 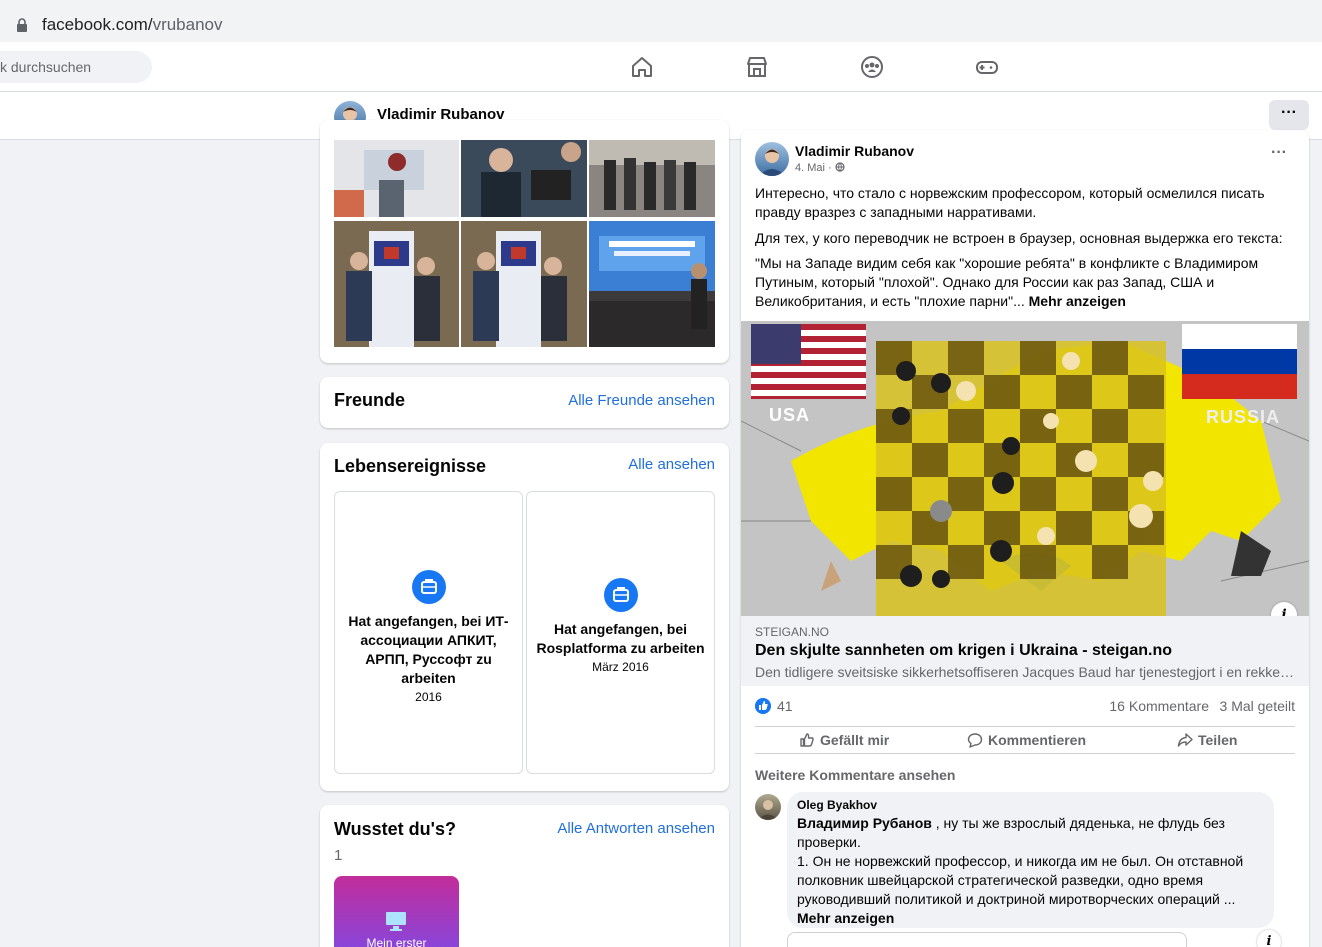 I want to click on answers-count: 1, so click(x=338, y=855).